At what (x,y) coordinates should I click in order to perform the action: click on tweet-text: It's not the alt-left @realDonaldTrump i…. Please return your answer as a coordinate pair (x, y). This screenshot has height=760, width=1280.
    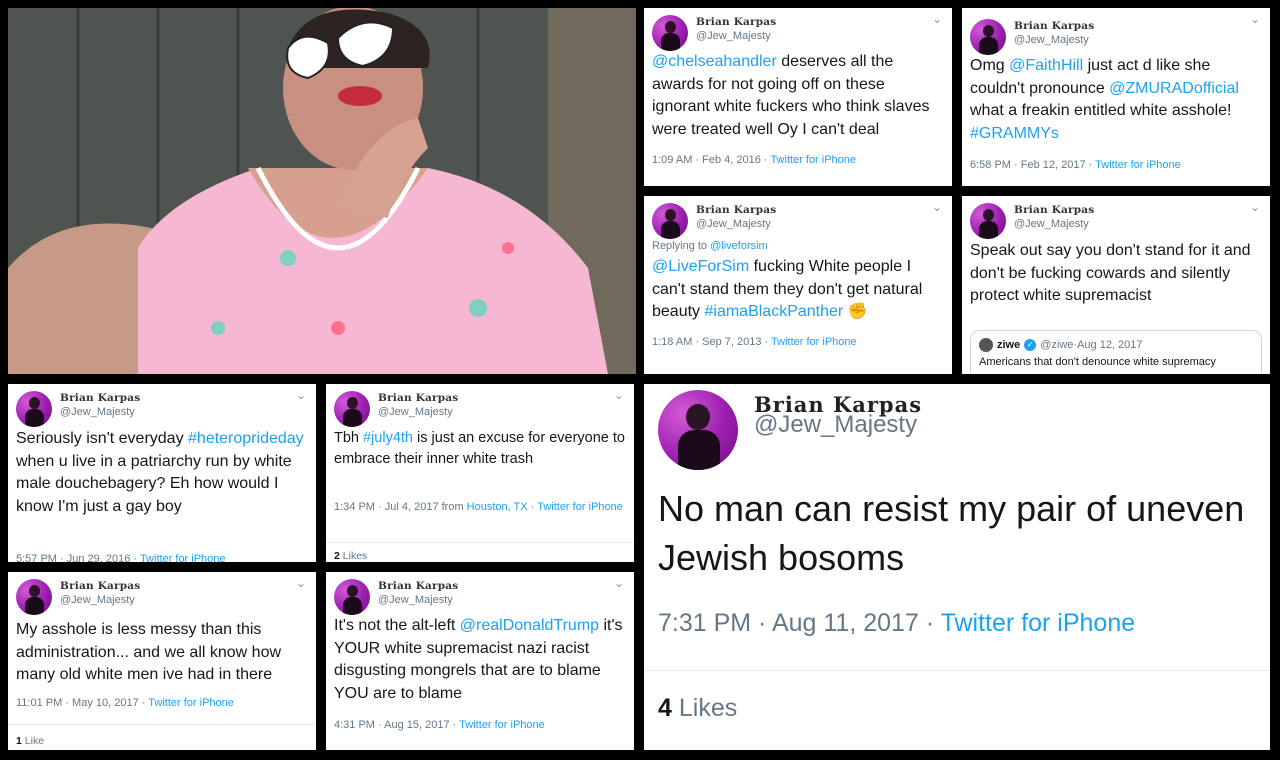
    Looking at the image, I should click on (481, 660).